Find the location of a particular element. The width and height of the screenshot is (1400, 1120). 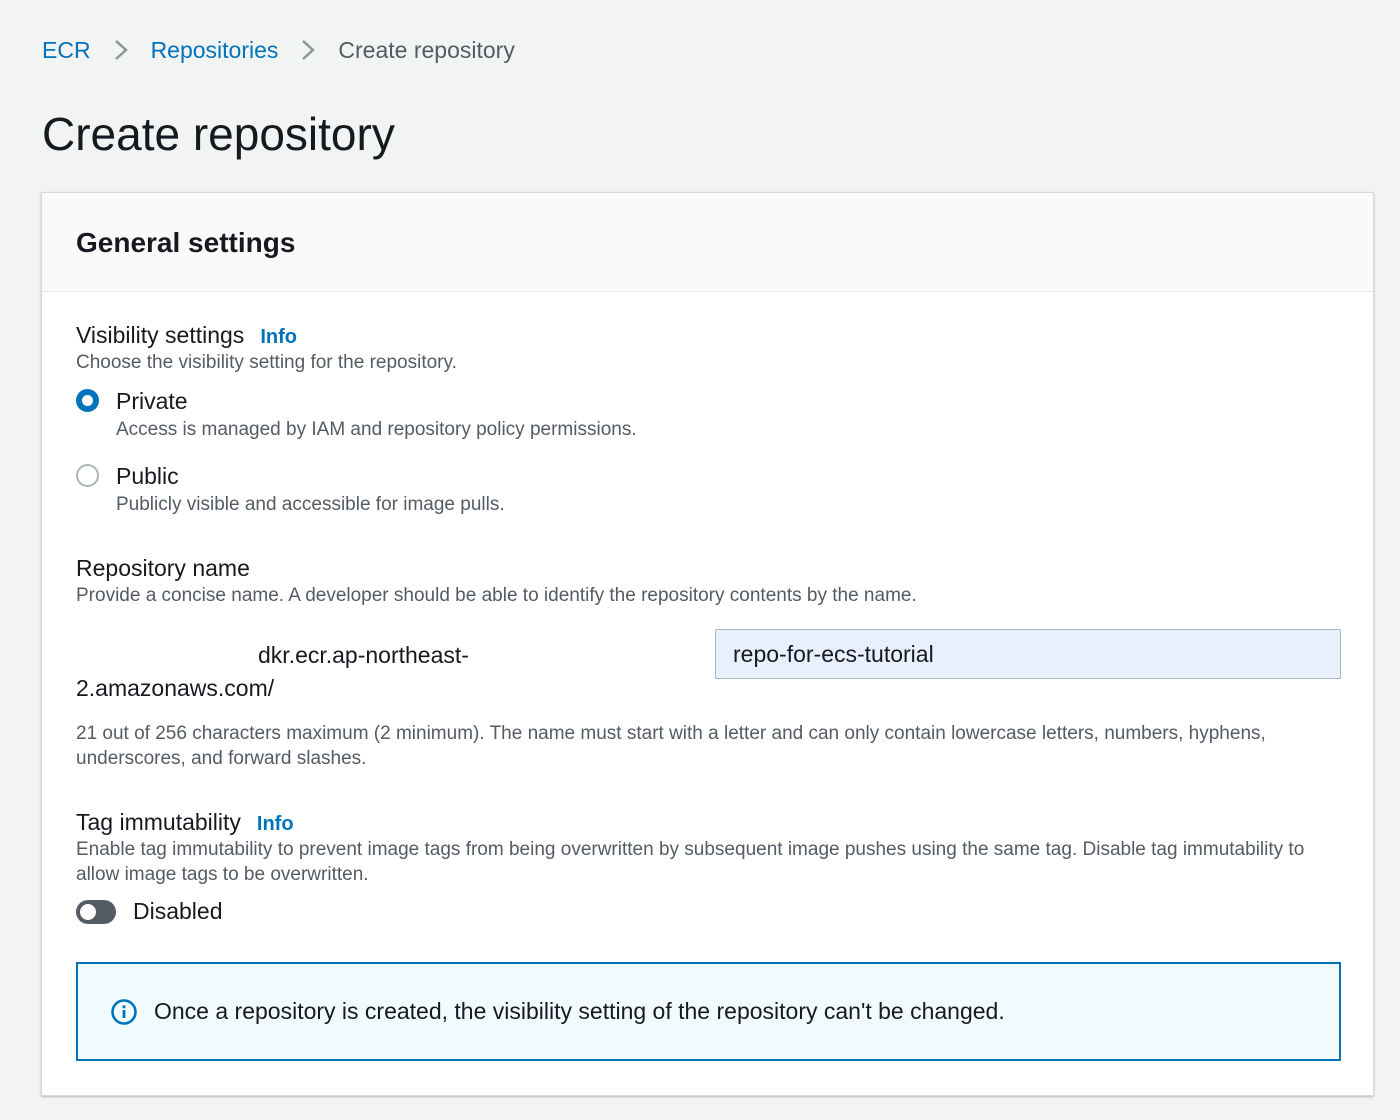

repository-name-input is located at coordinates (1028, 654).